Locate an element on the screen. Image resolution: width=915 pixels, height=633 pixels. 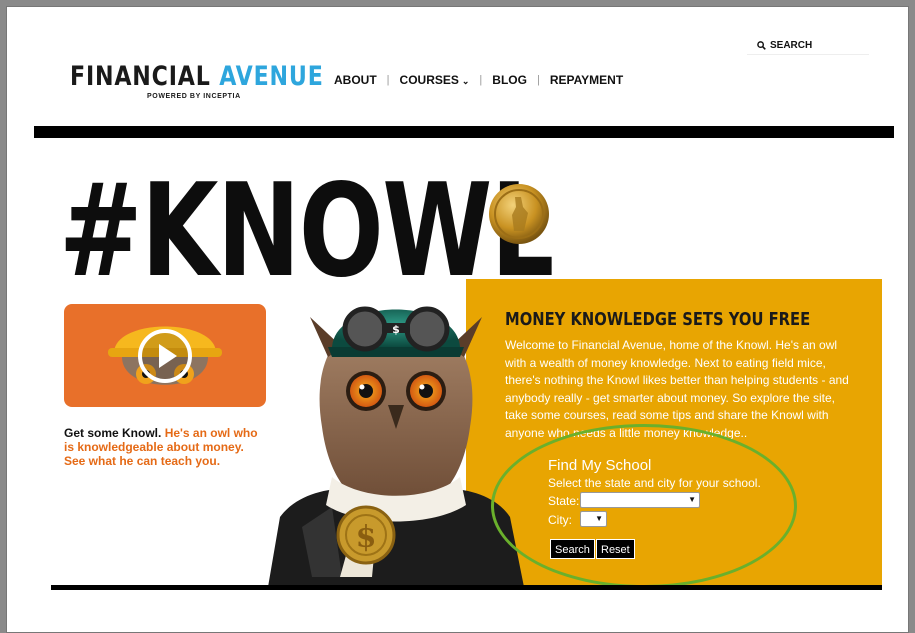
logo-tagline: POWERED BY INCEPTIA is located at coordinates (194, 96).